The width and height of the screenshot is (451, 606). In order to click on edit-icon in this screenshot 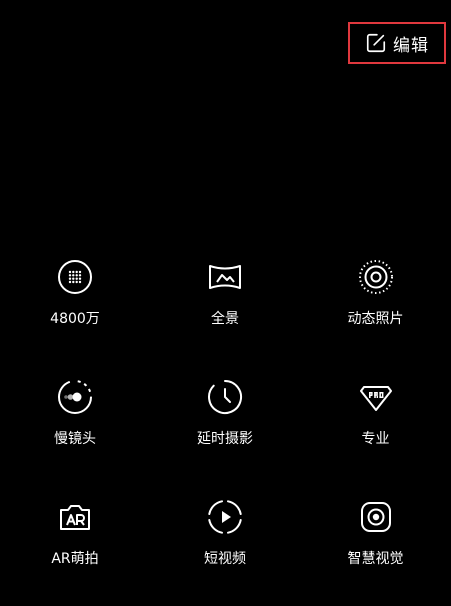, I will do `click(376, 43)`.